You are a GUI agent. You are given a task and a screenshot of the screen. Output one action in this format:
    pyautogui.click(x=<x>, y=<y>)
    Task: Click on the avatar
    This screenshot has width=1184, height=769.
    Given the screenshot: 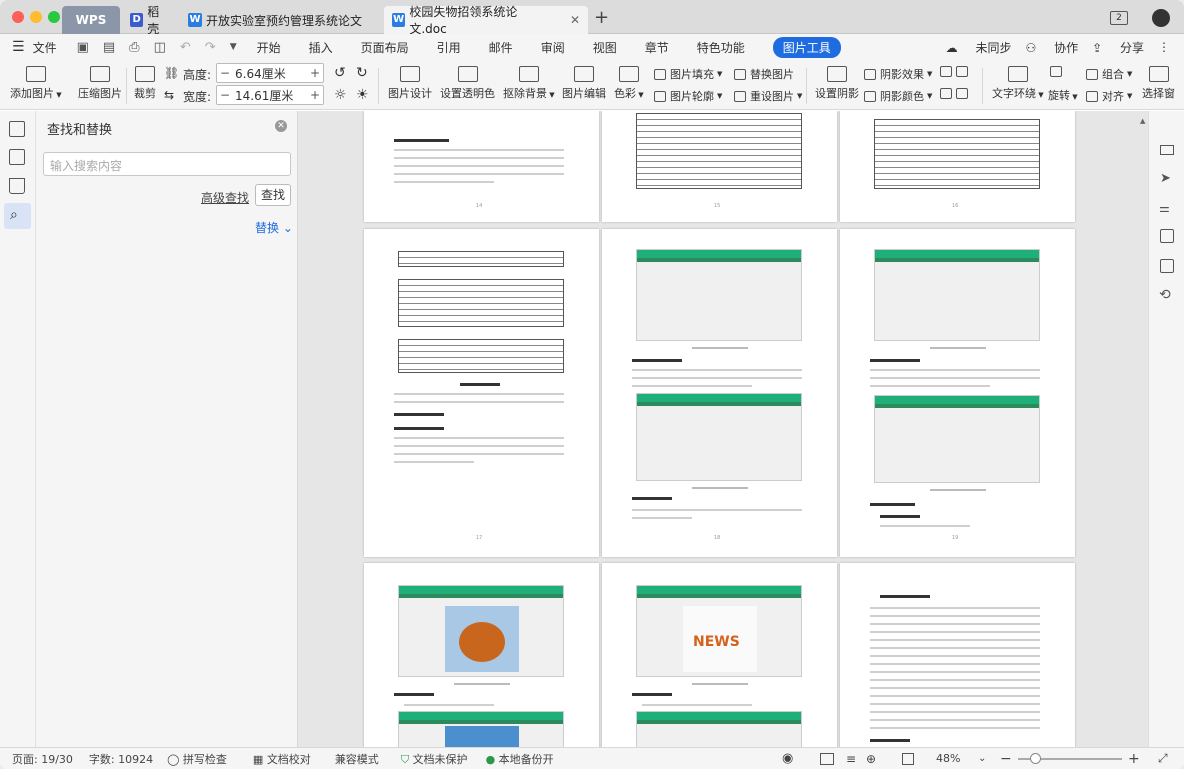 What is the action you would take?
    pyautogui.click(x=1161, y=18)
    